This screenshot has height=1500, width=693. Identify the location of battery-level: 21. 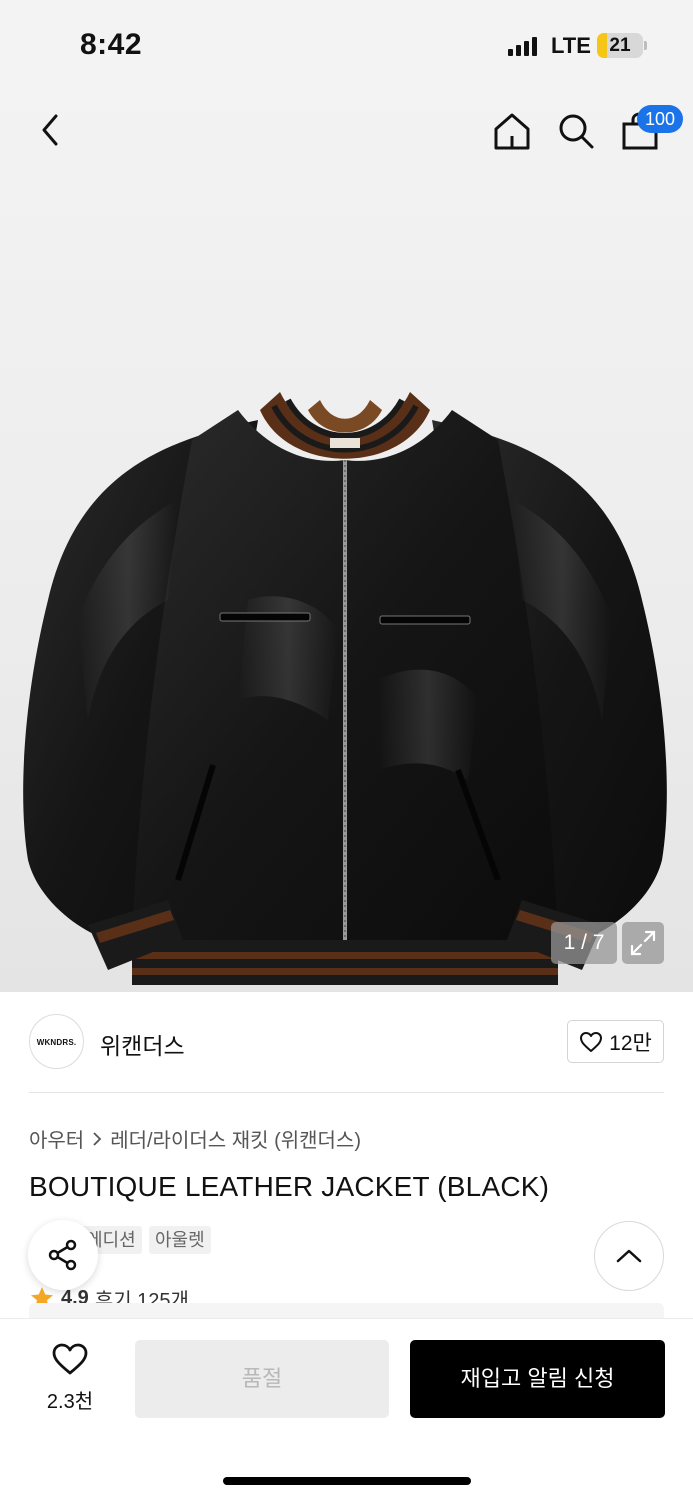
(620, 45).